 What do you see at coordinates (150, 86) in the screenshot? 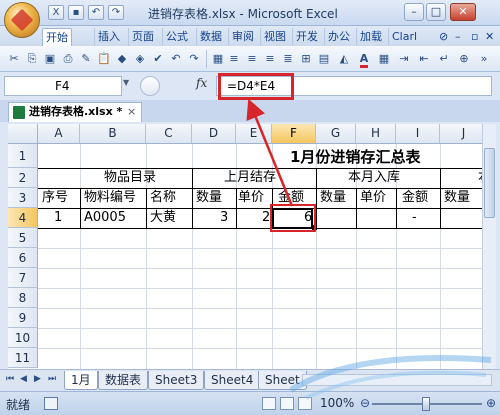
I see `cancel-circle-icon` at bounding box center [150, 86].